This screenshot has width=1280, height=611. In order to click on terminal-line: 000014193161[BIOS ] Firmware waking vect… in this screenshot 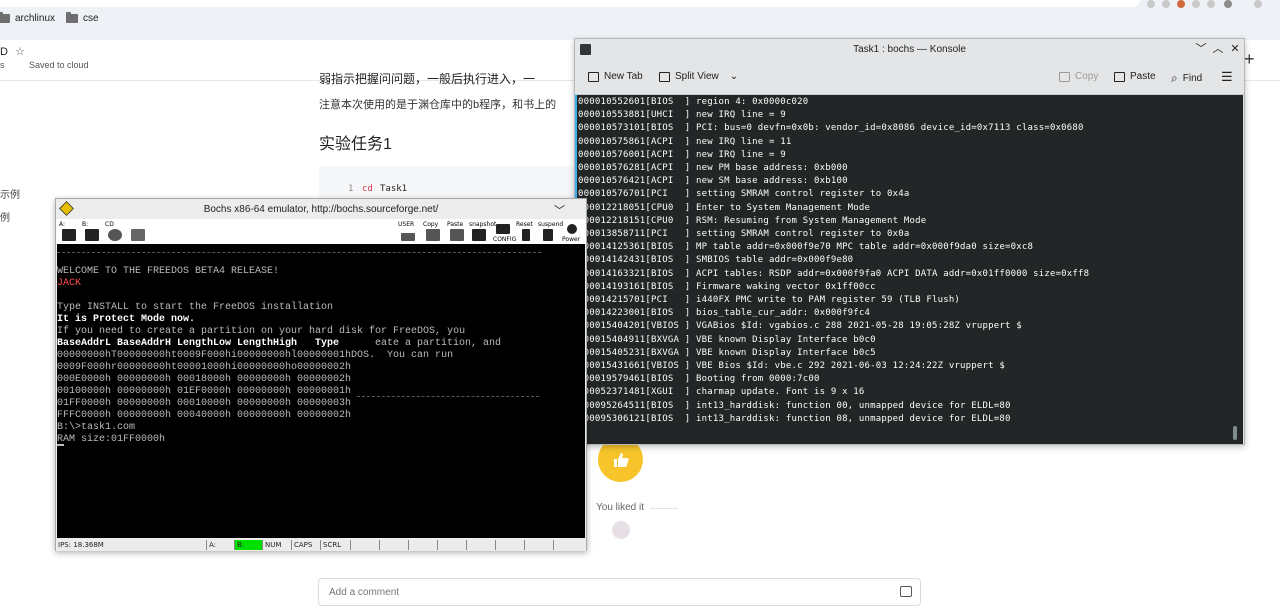, I will do `click(727, 286)`.